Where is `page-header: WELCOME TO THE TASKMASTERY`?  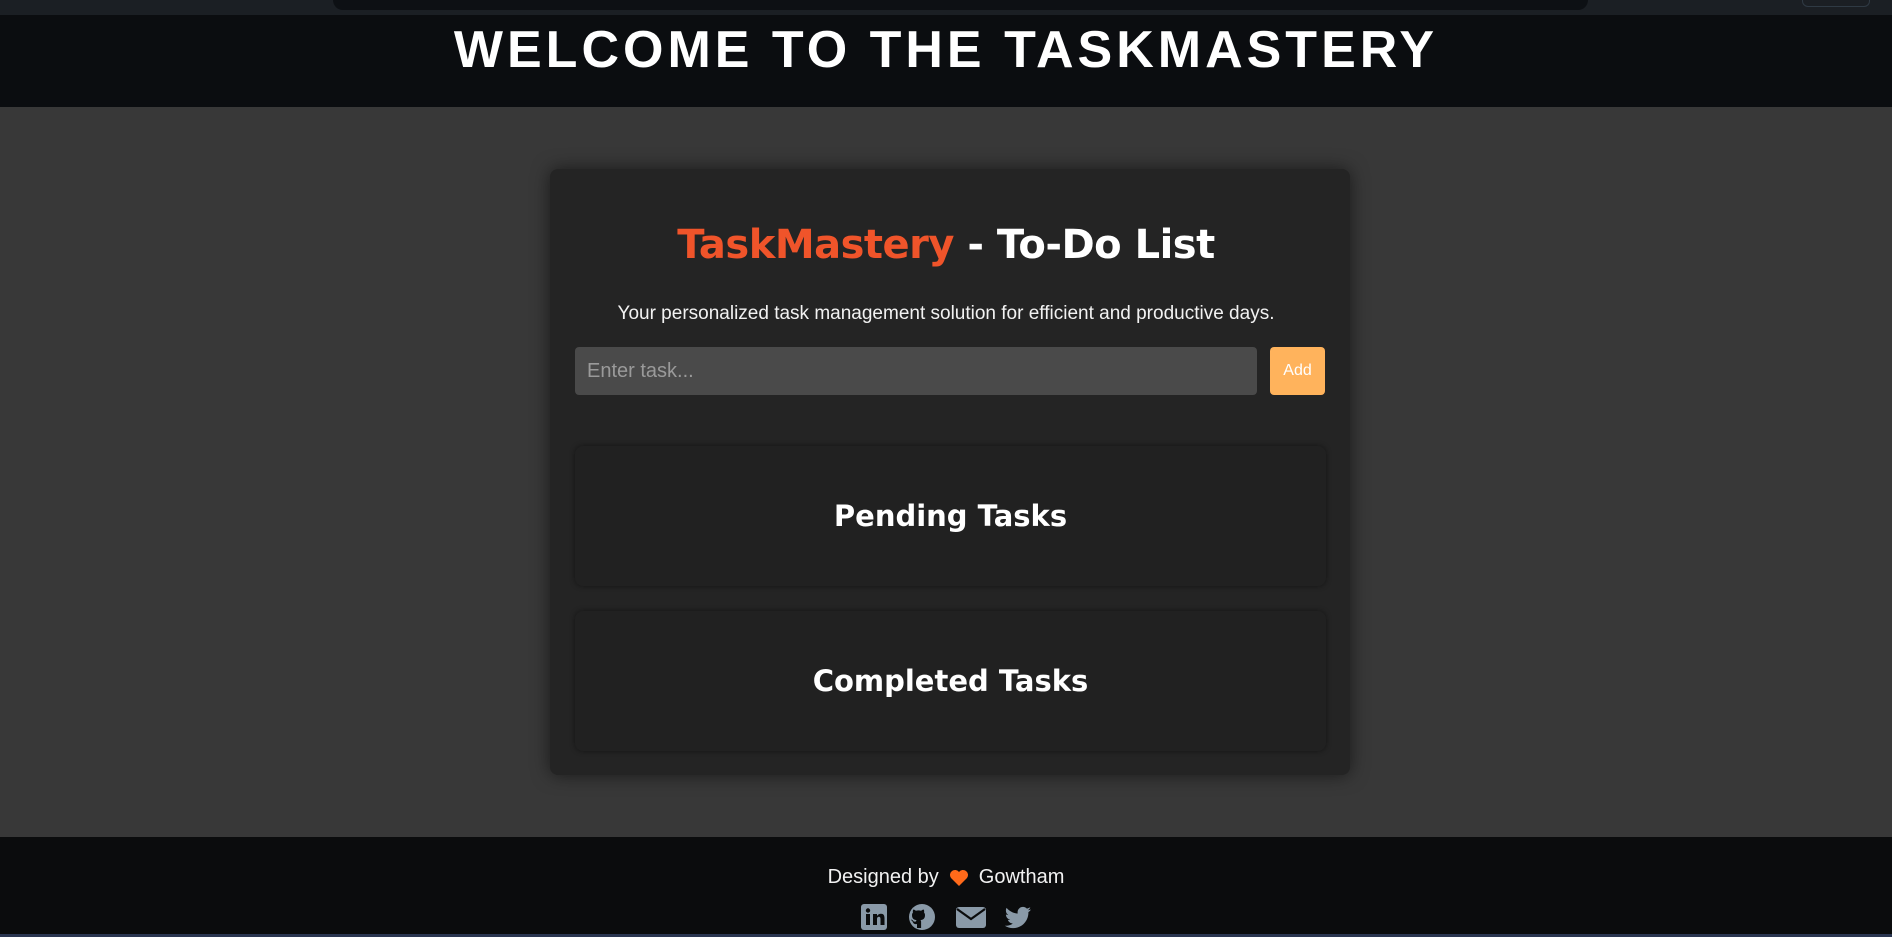 page-header: WELCOME TO THE TASKMASTERY is located at coordinates (946, 61).